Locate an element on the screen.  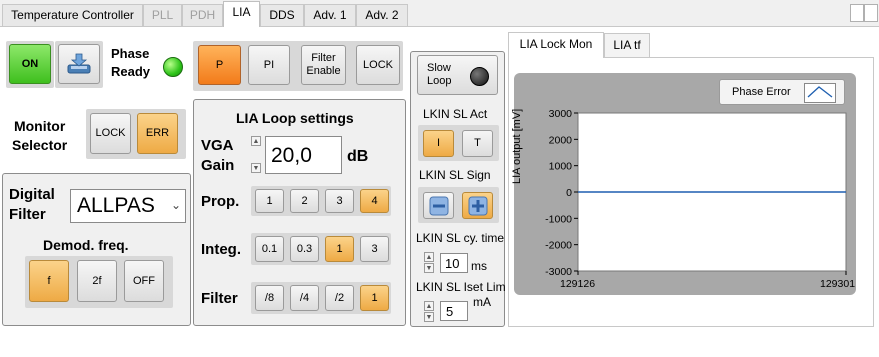
prop-label: Prop. is located at coordinates (220, 201).